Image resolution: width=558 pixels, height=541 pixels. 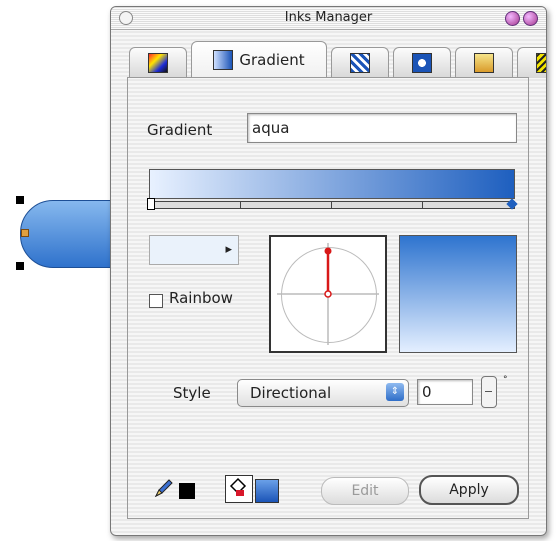 I want to click on tab-bar: Gradient, so click(x=337, y=59).